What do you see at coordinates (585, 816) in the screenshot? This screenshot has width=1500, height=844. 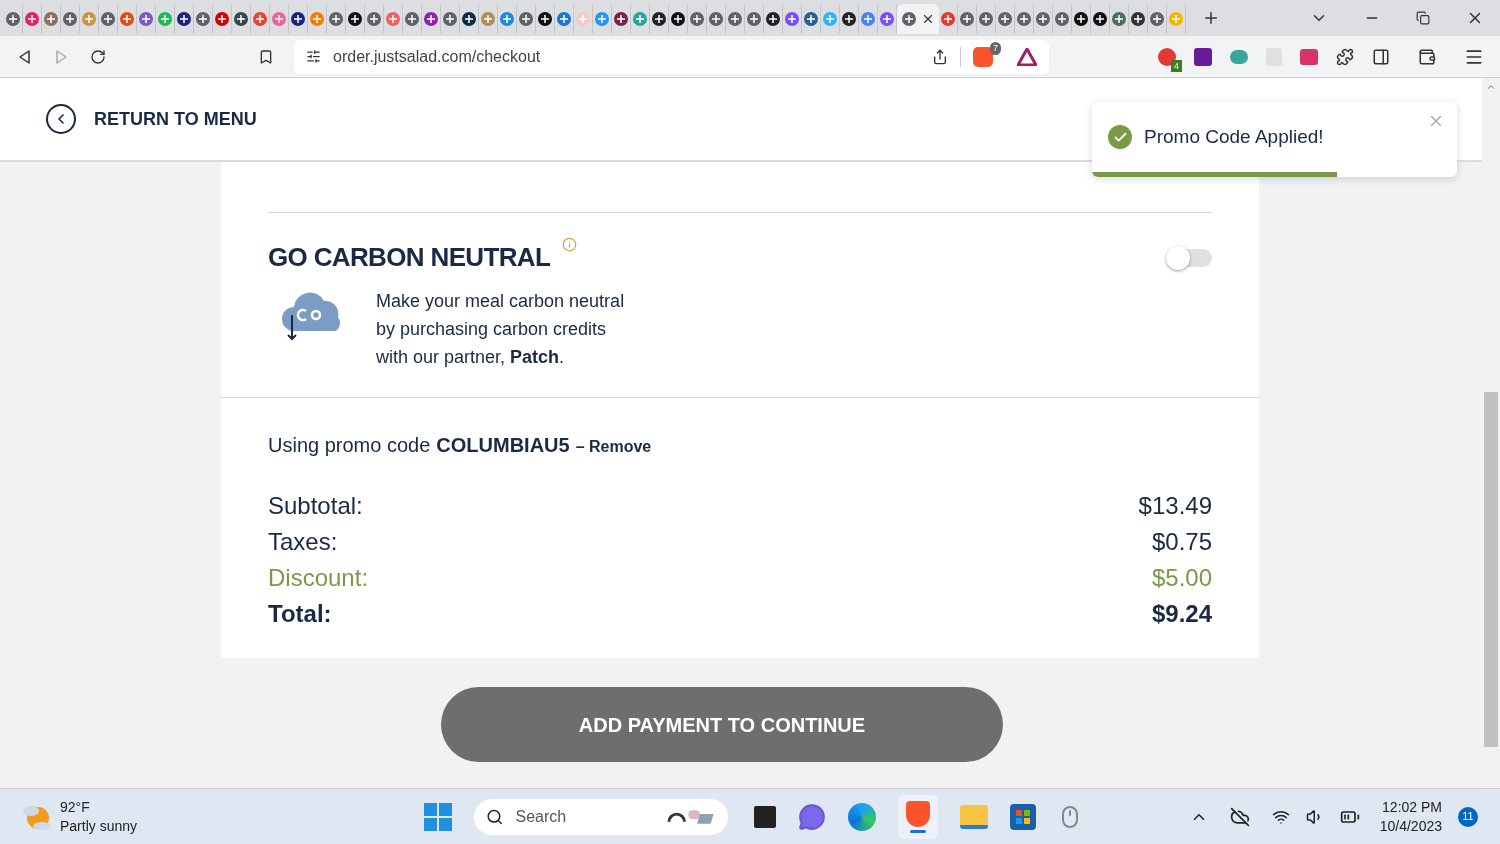 I see `search-input: Search` at bounding box center [585, 816].